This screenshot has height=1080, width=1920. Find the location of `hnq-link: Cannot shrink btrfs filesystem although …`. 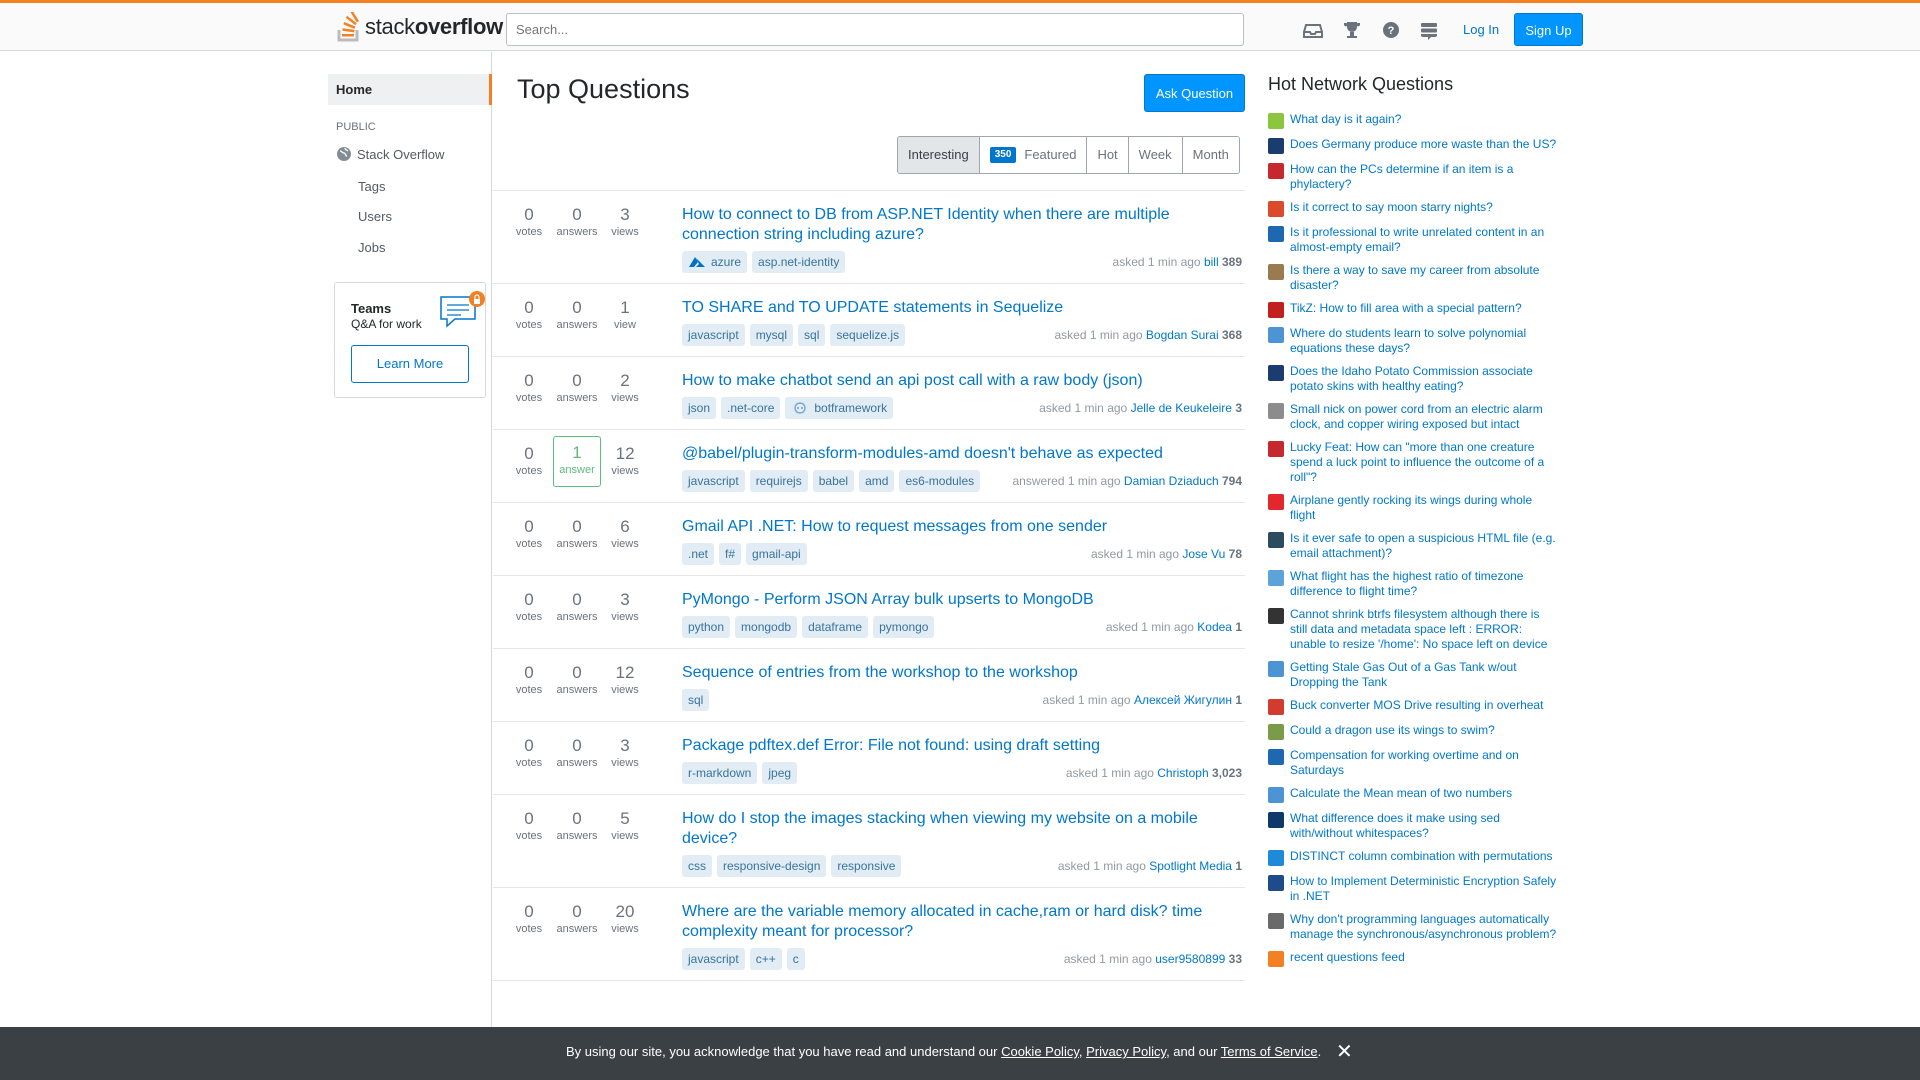

hnq-link: Cannot shrink btrfs filesystem although … is located at coordinates (1425, 629).